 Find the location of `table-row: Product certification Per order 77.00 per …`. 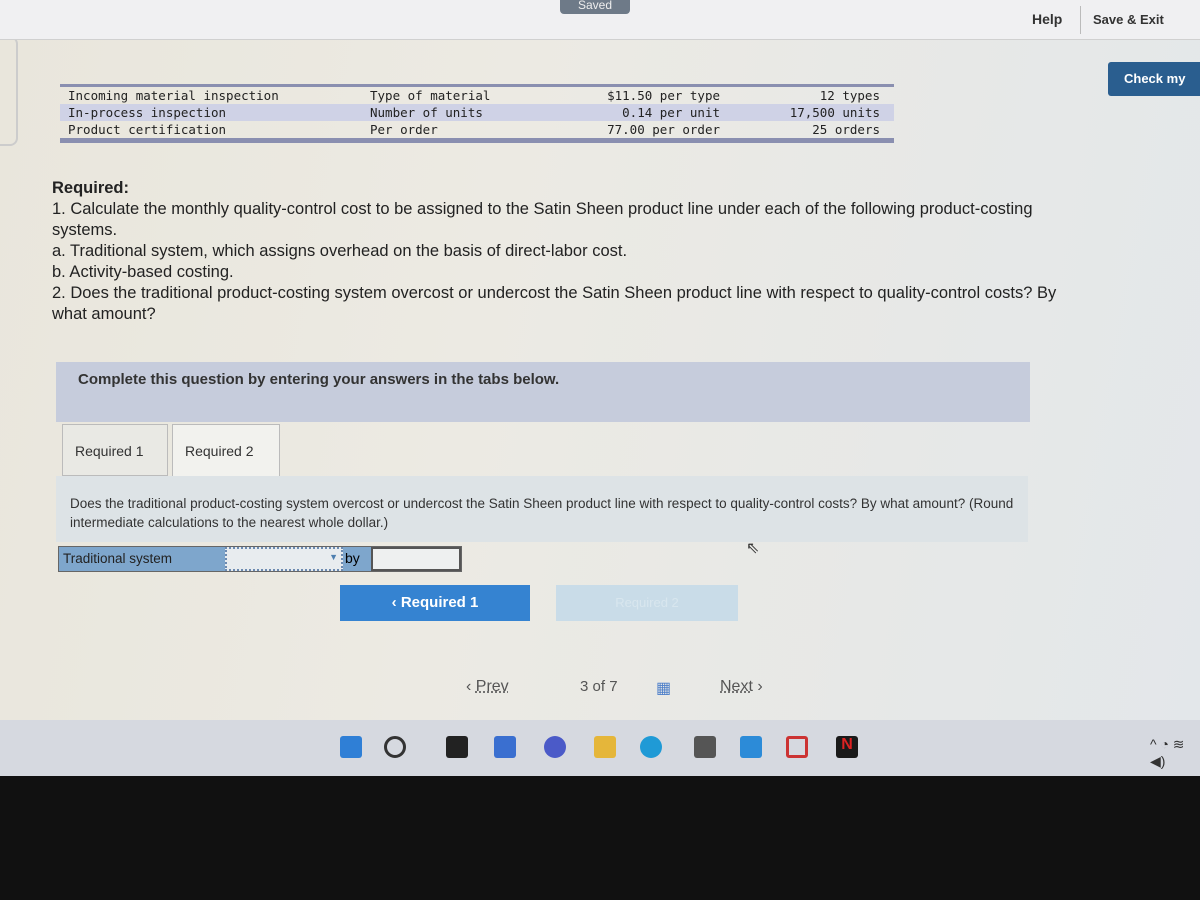

table-row: Product certification Per order 77.00 per … is located at coordinates (477, 129).